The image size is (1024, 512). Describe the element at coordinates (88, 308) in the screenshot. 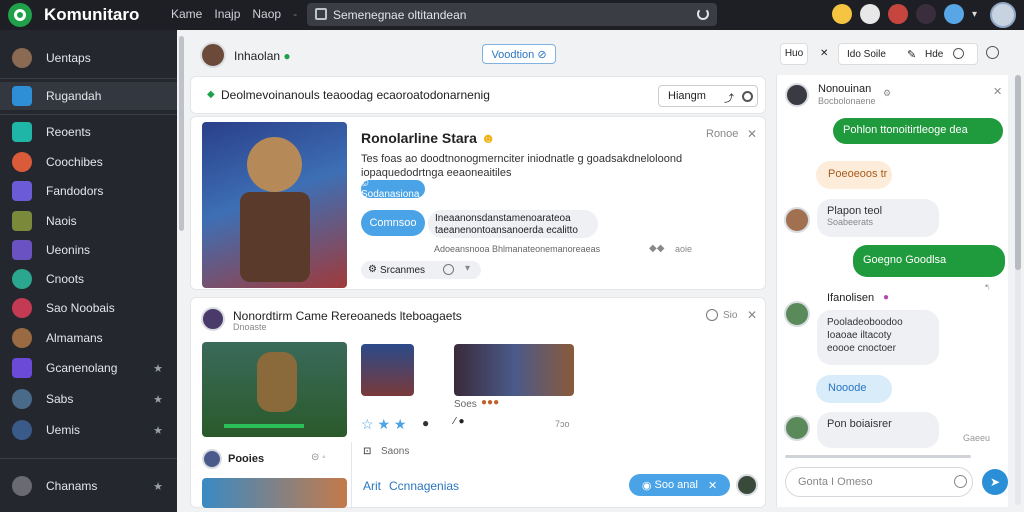

I see `sidebar-item: Sao Noobais` at that location.